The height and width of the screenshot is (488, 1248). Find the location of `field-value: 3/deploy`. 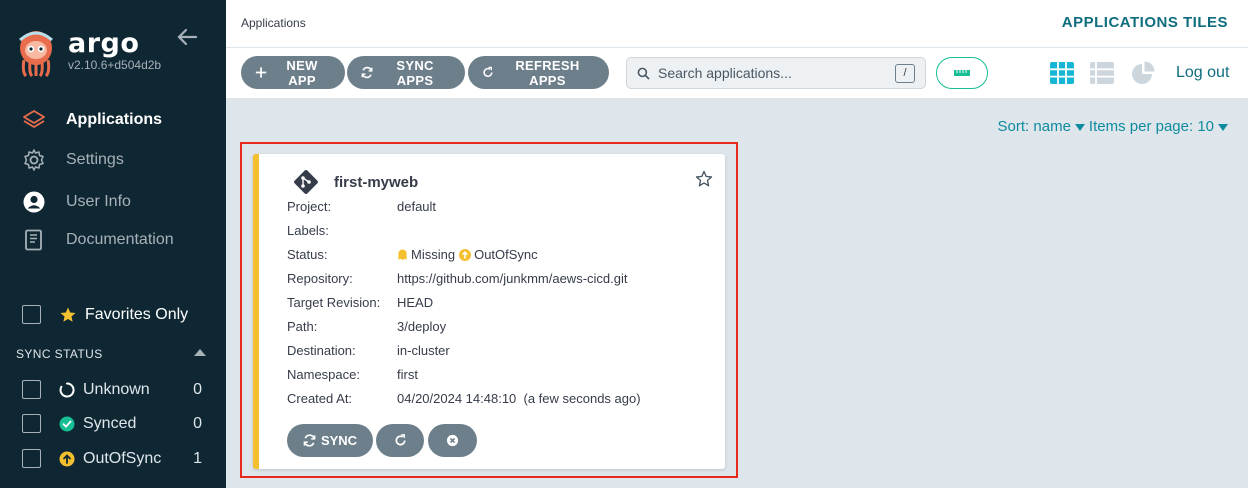

field-value: 3/deploy is located at coordinates (422, 326).